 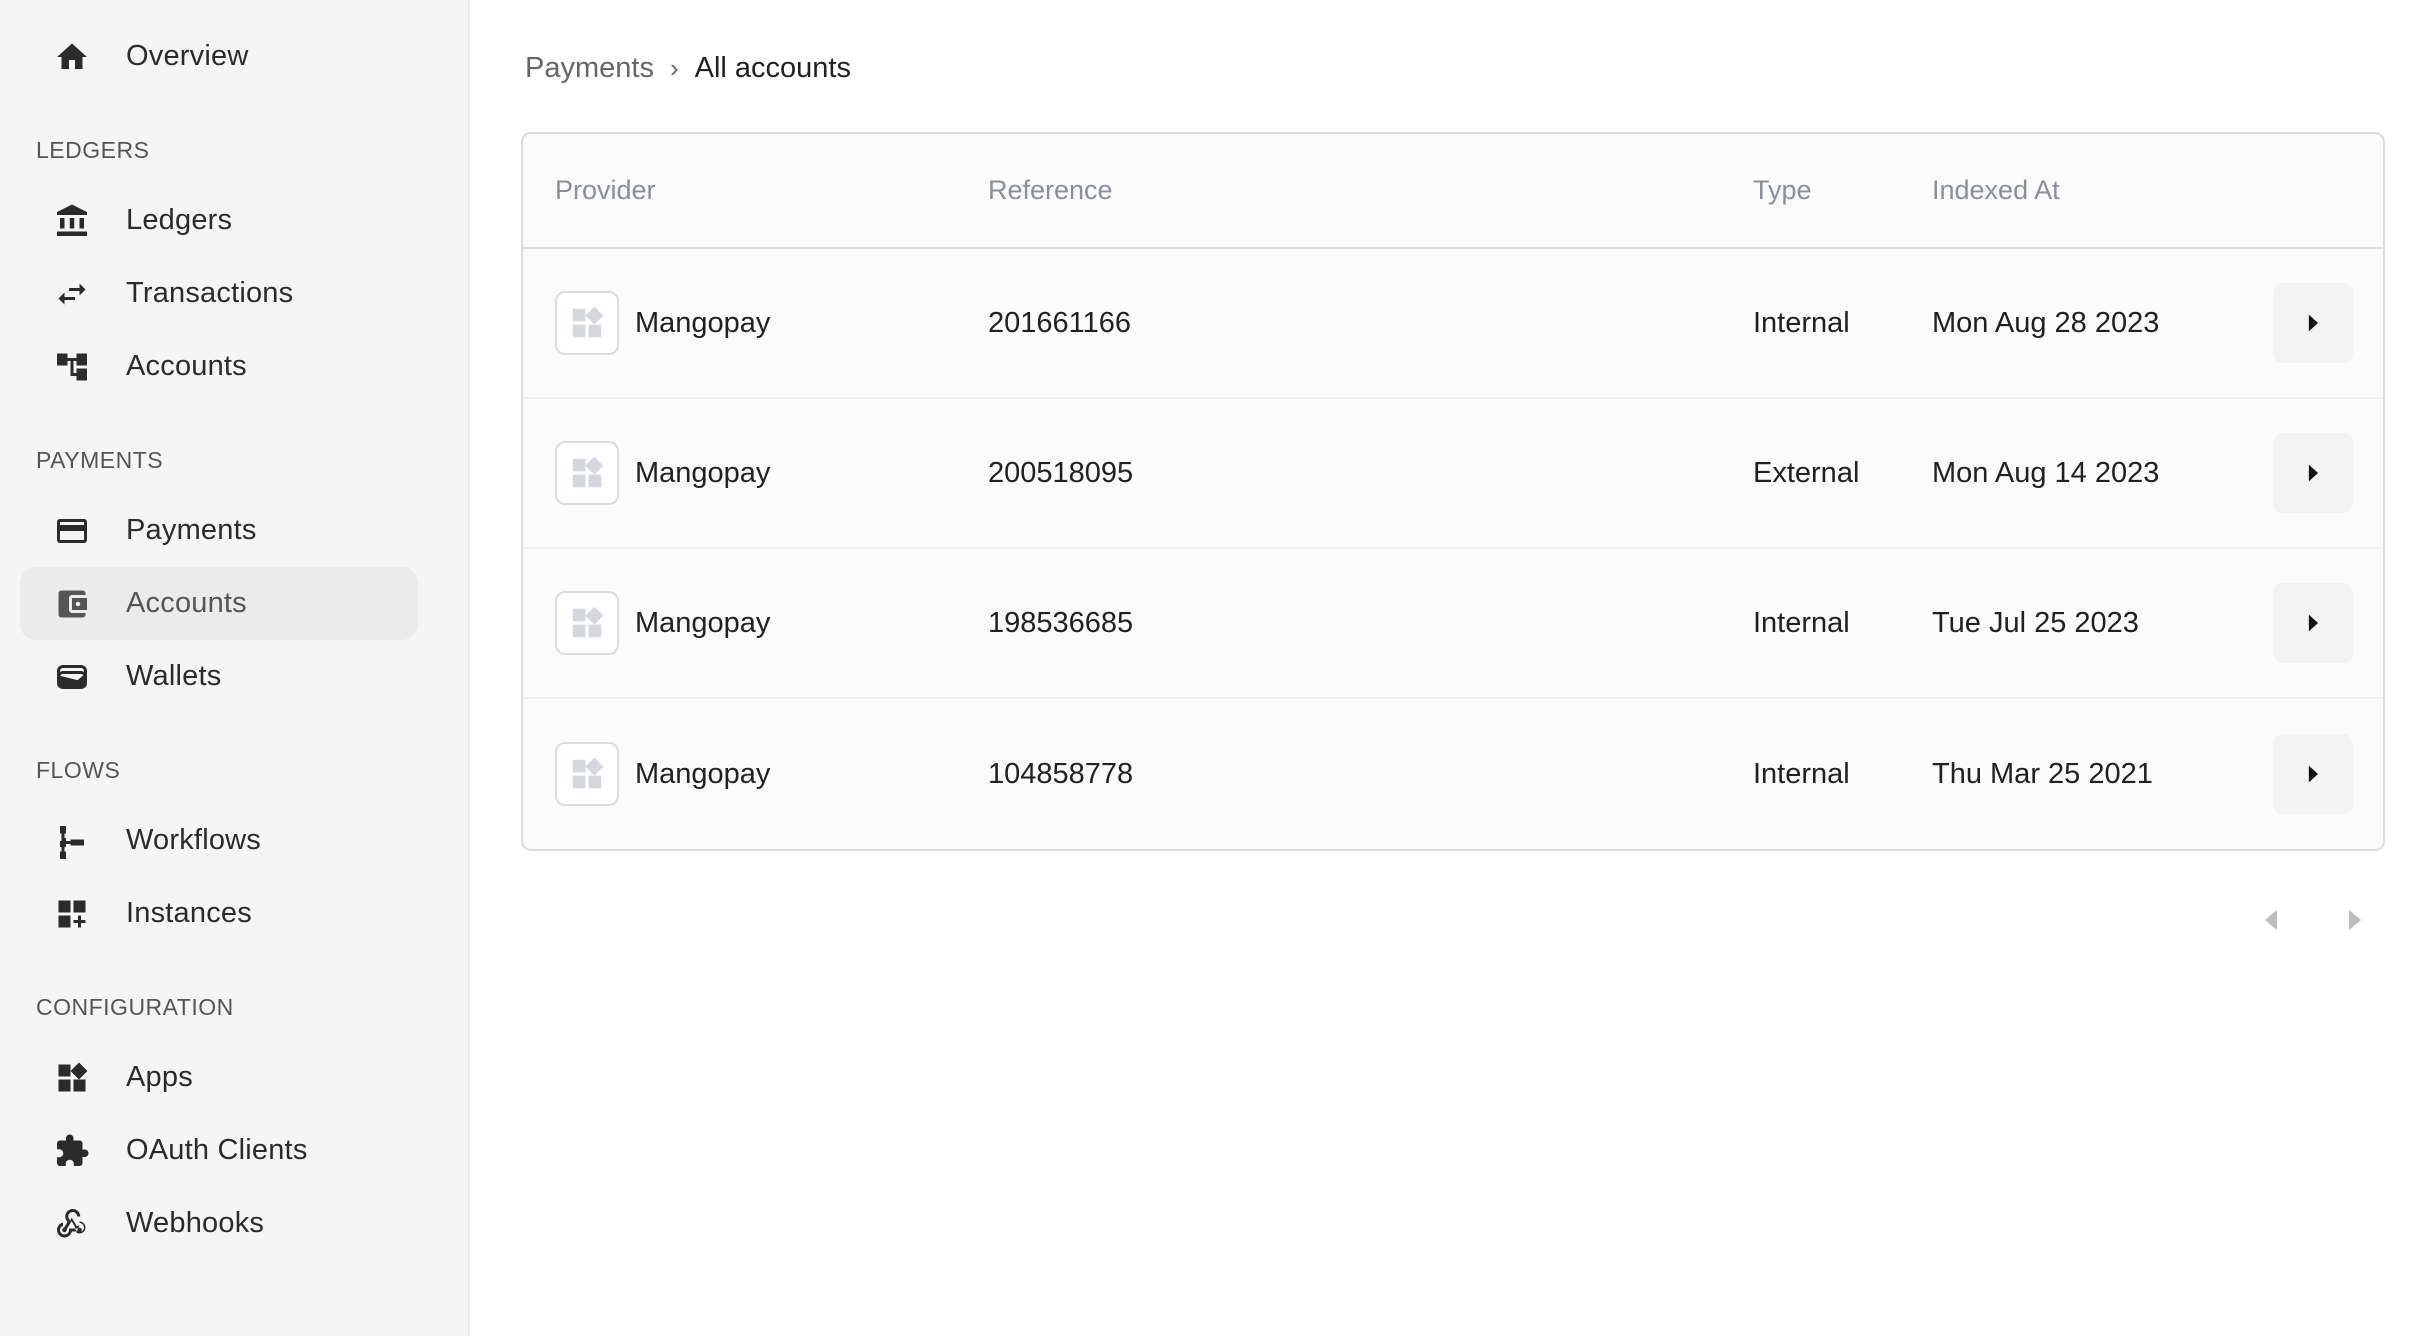 What do you see at coordinates (1061, 773) in the screenshot?
I see `reference-cell: 104858778` at bounding box center [1061, 773].